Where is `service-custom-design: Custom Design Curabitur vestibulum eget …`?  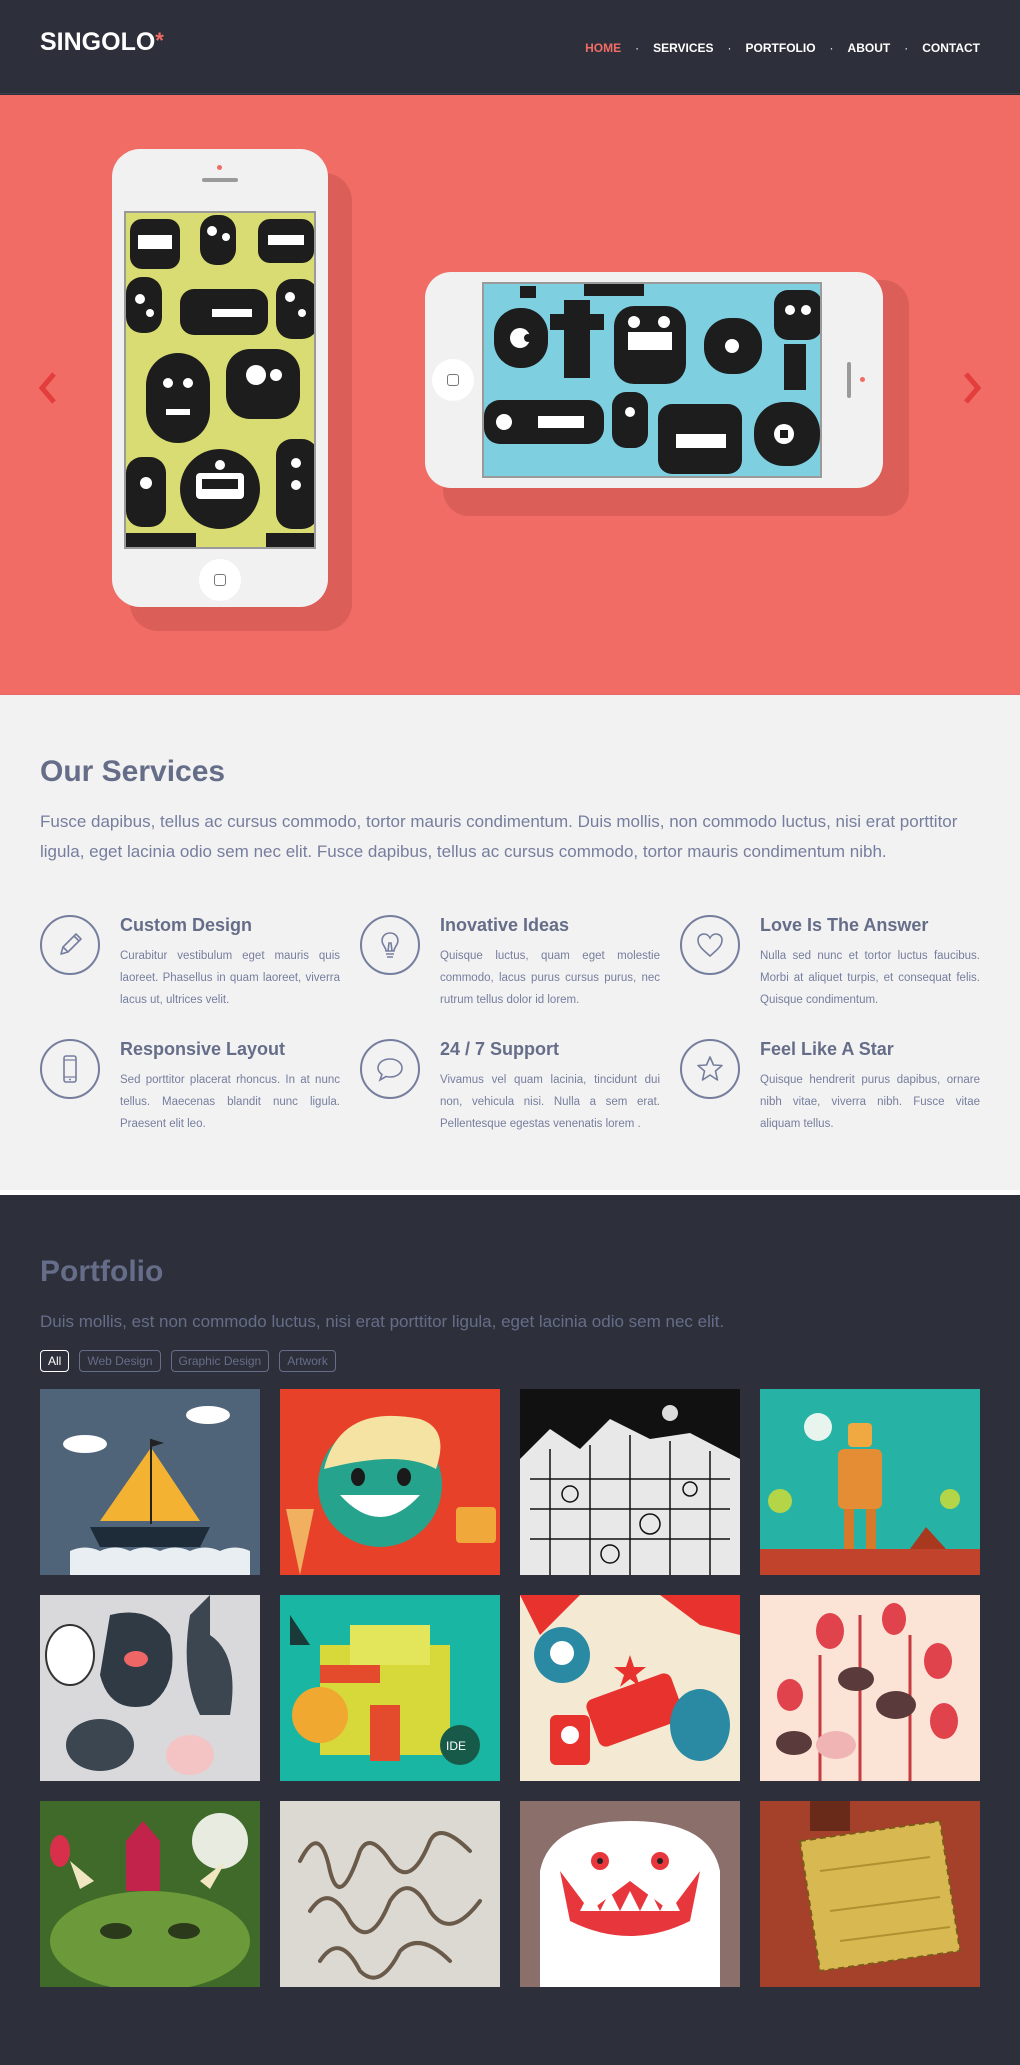
service-custom-design: Custom Design Curabitur vestibulum eget … is located at coordinates (190, 975).